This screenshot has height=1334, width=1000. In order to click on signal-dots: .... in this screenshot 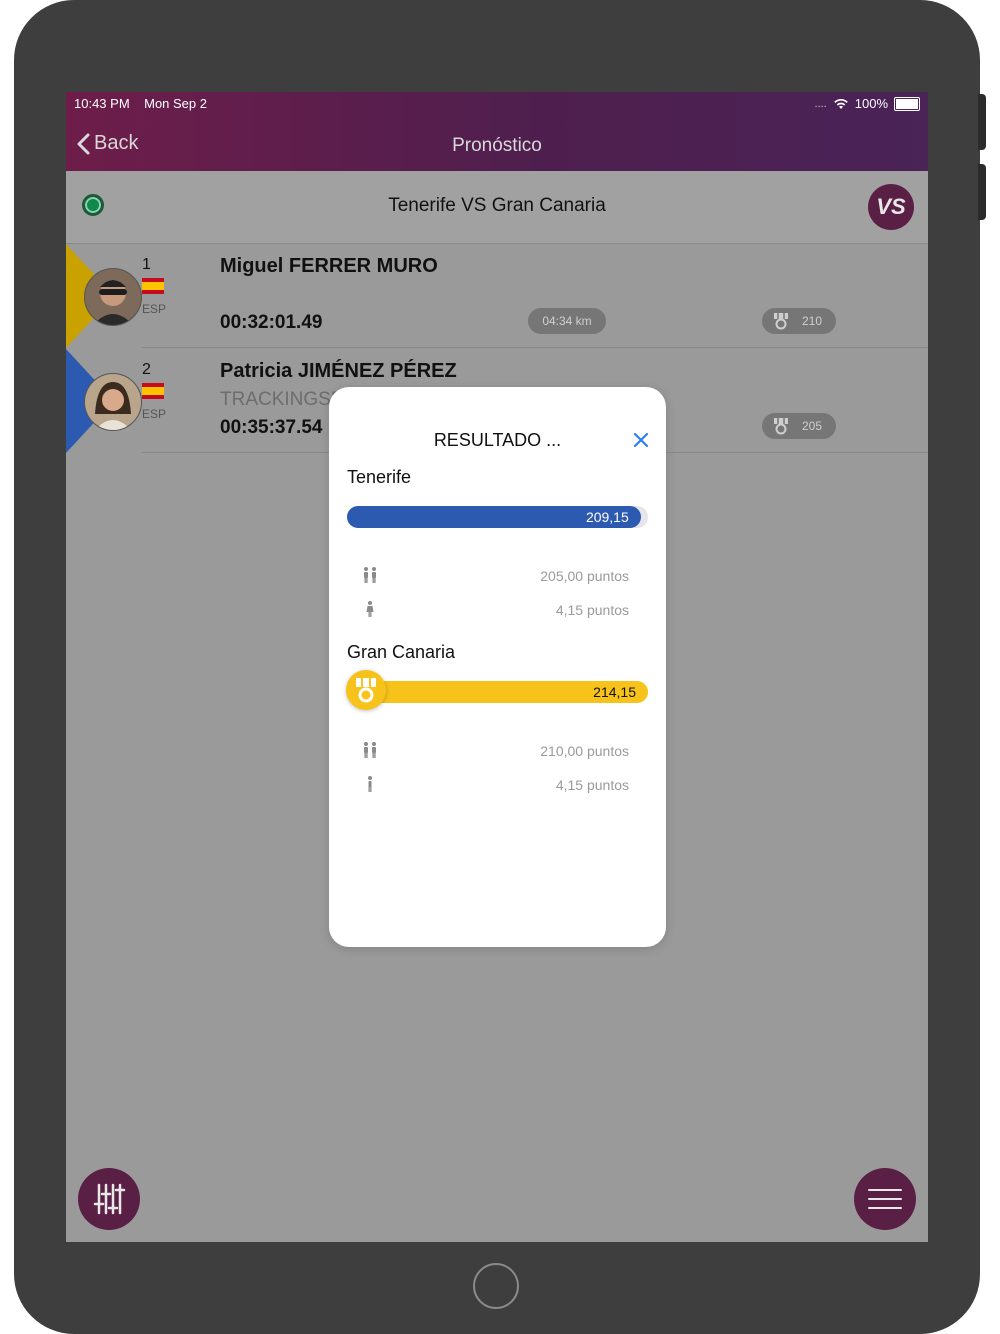, I will do `click(820, 103)`.